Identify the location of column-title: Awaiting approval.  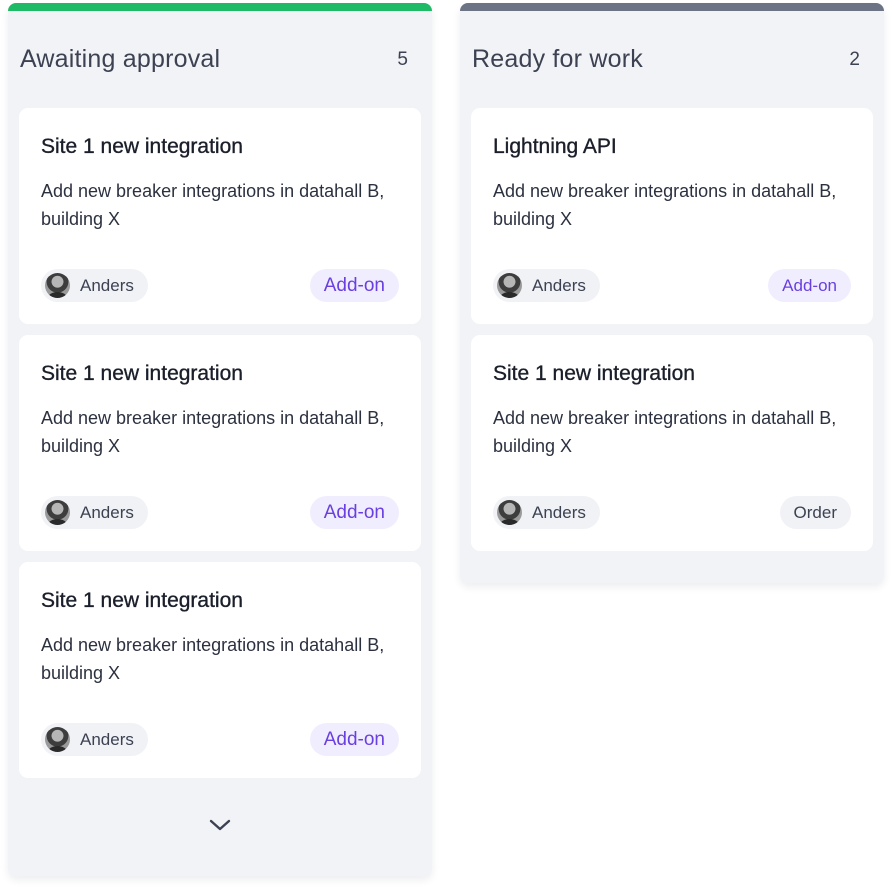
(120, 59).